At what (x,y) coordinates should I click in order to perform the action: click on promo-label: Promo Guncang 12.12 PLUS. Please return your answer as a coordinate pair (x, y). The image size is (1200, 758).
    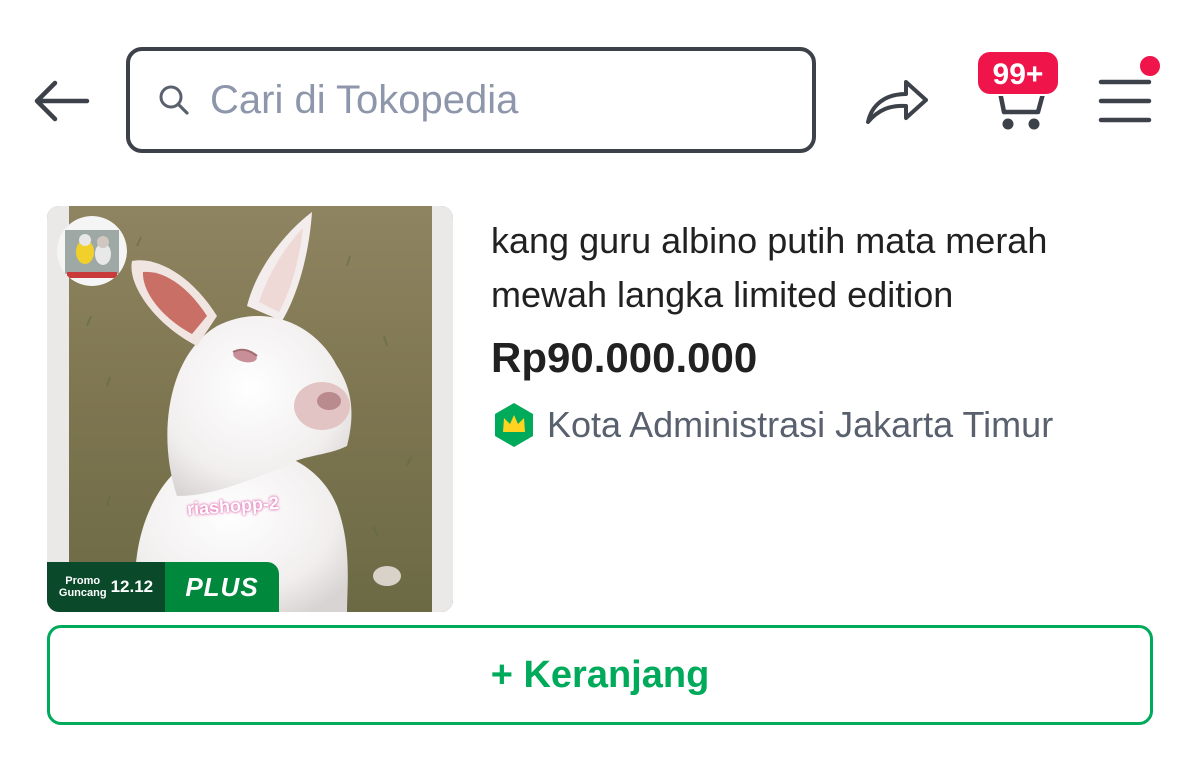
    Looking at the image, I should click on (163, 587).